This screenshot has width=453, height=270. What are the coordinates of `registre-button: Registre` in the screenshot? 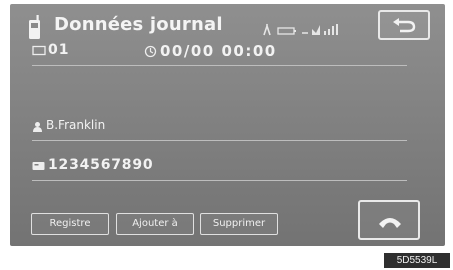 It's located at (70, 224).